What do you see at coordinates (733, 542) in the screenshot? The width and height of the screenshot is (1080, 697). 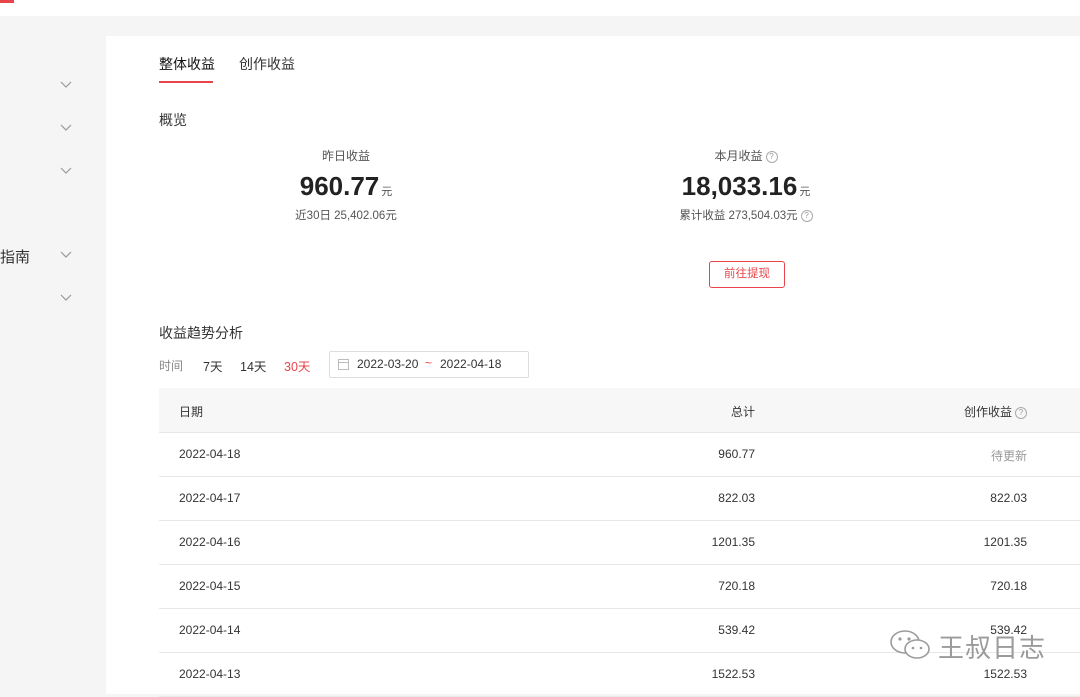 I see `row-total: 1201.35` at bounding box center [733, 542].